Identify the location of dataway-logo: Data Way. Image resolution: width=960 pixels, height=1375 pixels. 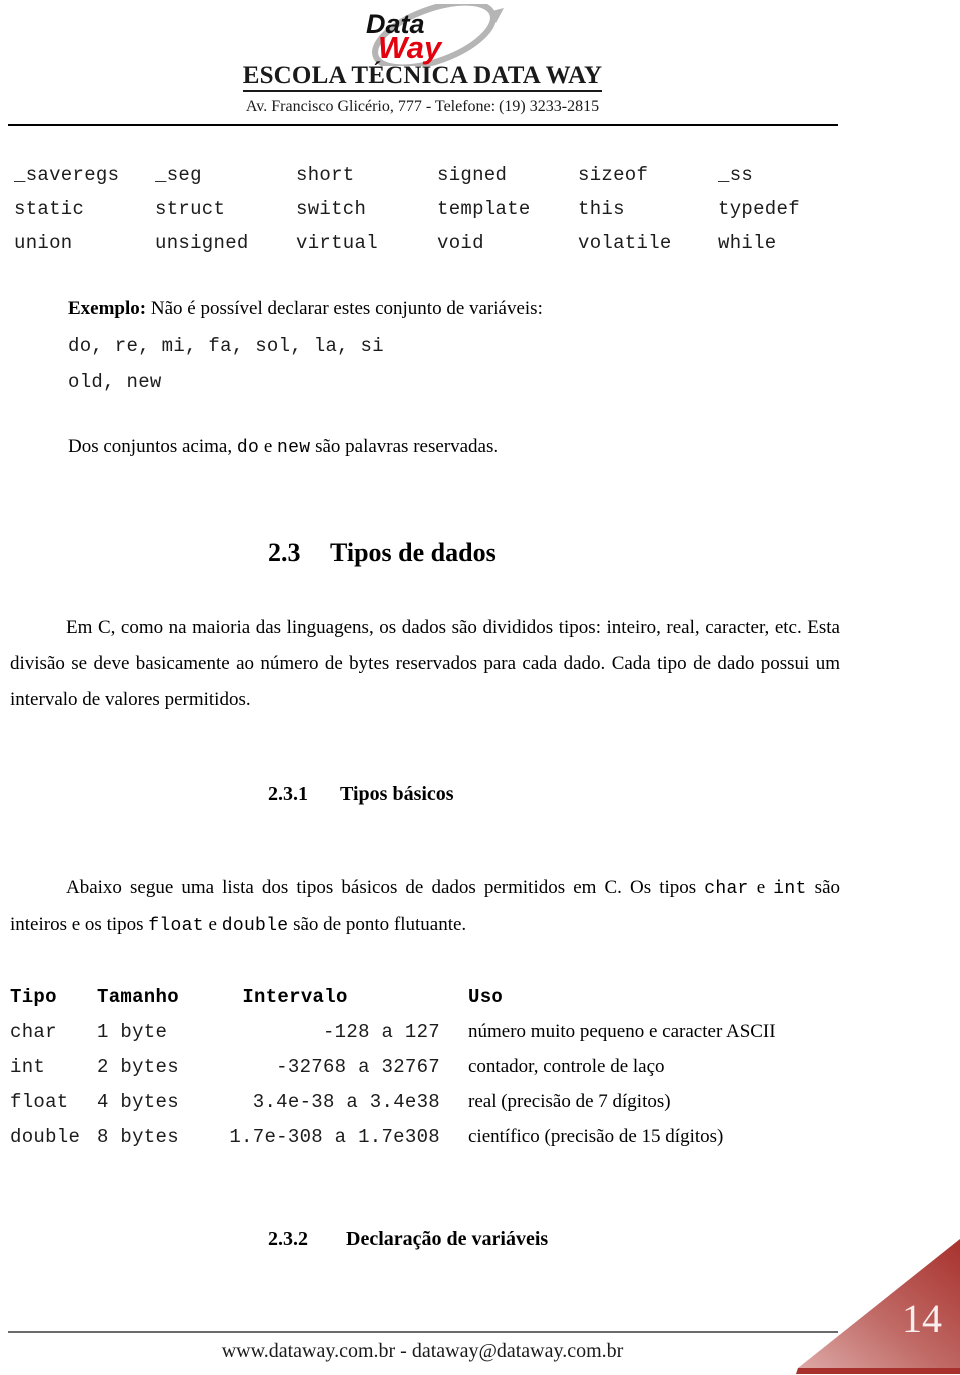
(433, 35).